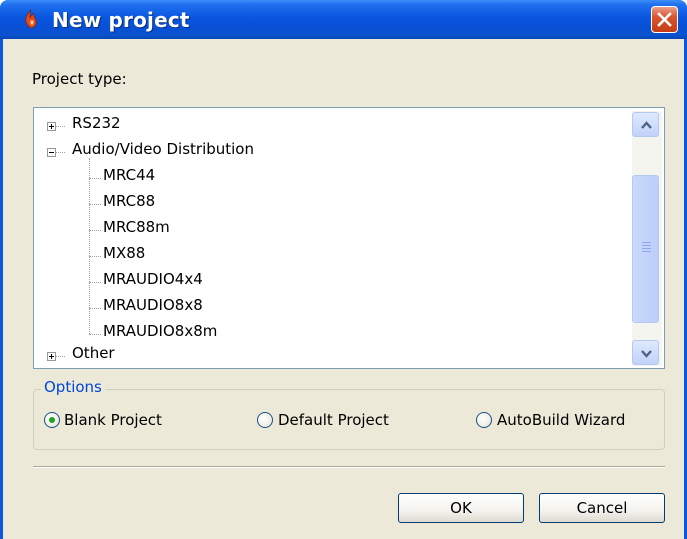 Image resolution: width=687 pixels, height=539 pixels. I want to click on scroll-down-button, so click(645, 352).